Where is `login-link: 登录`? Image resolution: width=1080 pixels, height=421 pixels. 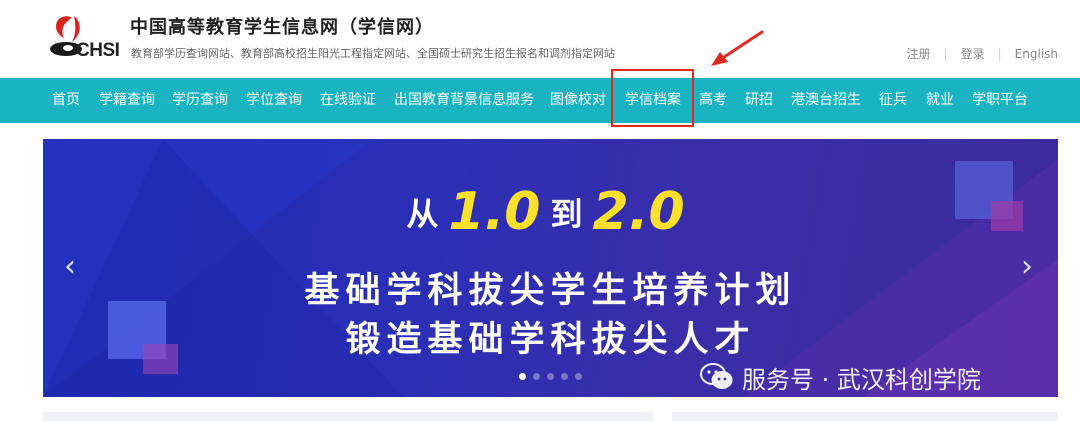 login-link: 登录 is located at coordinates (973, 53).